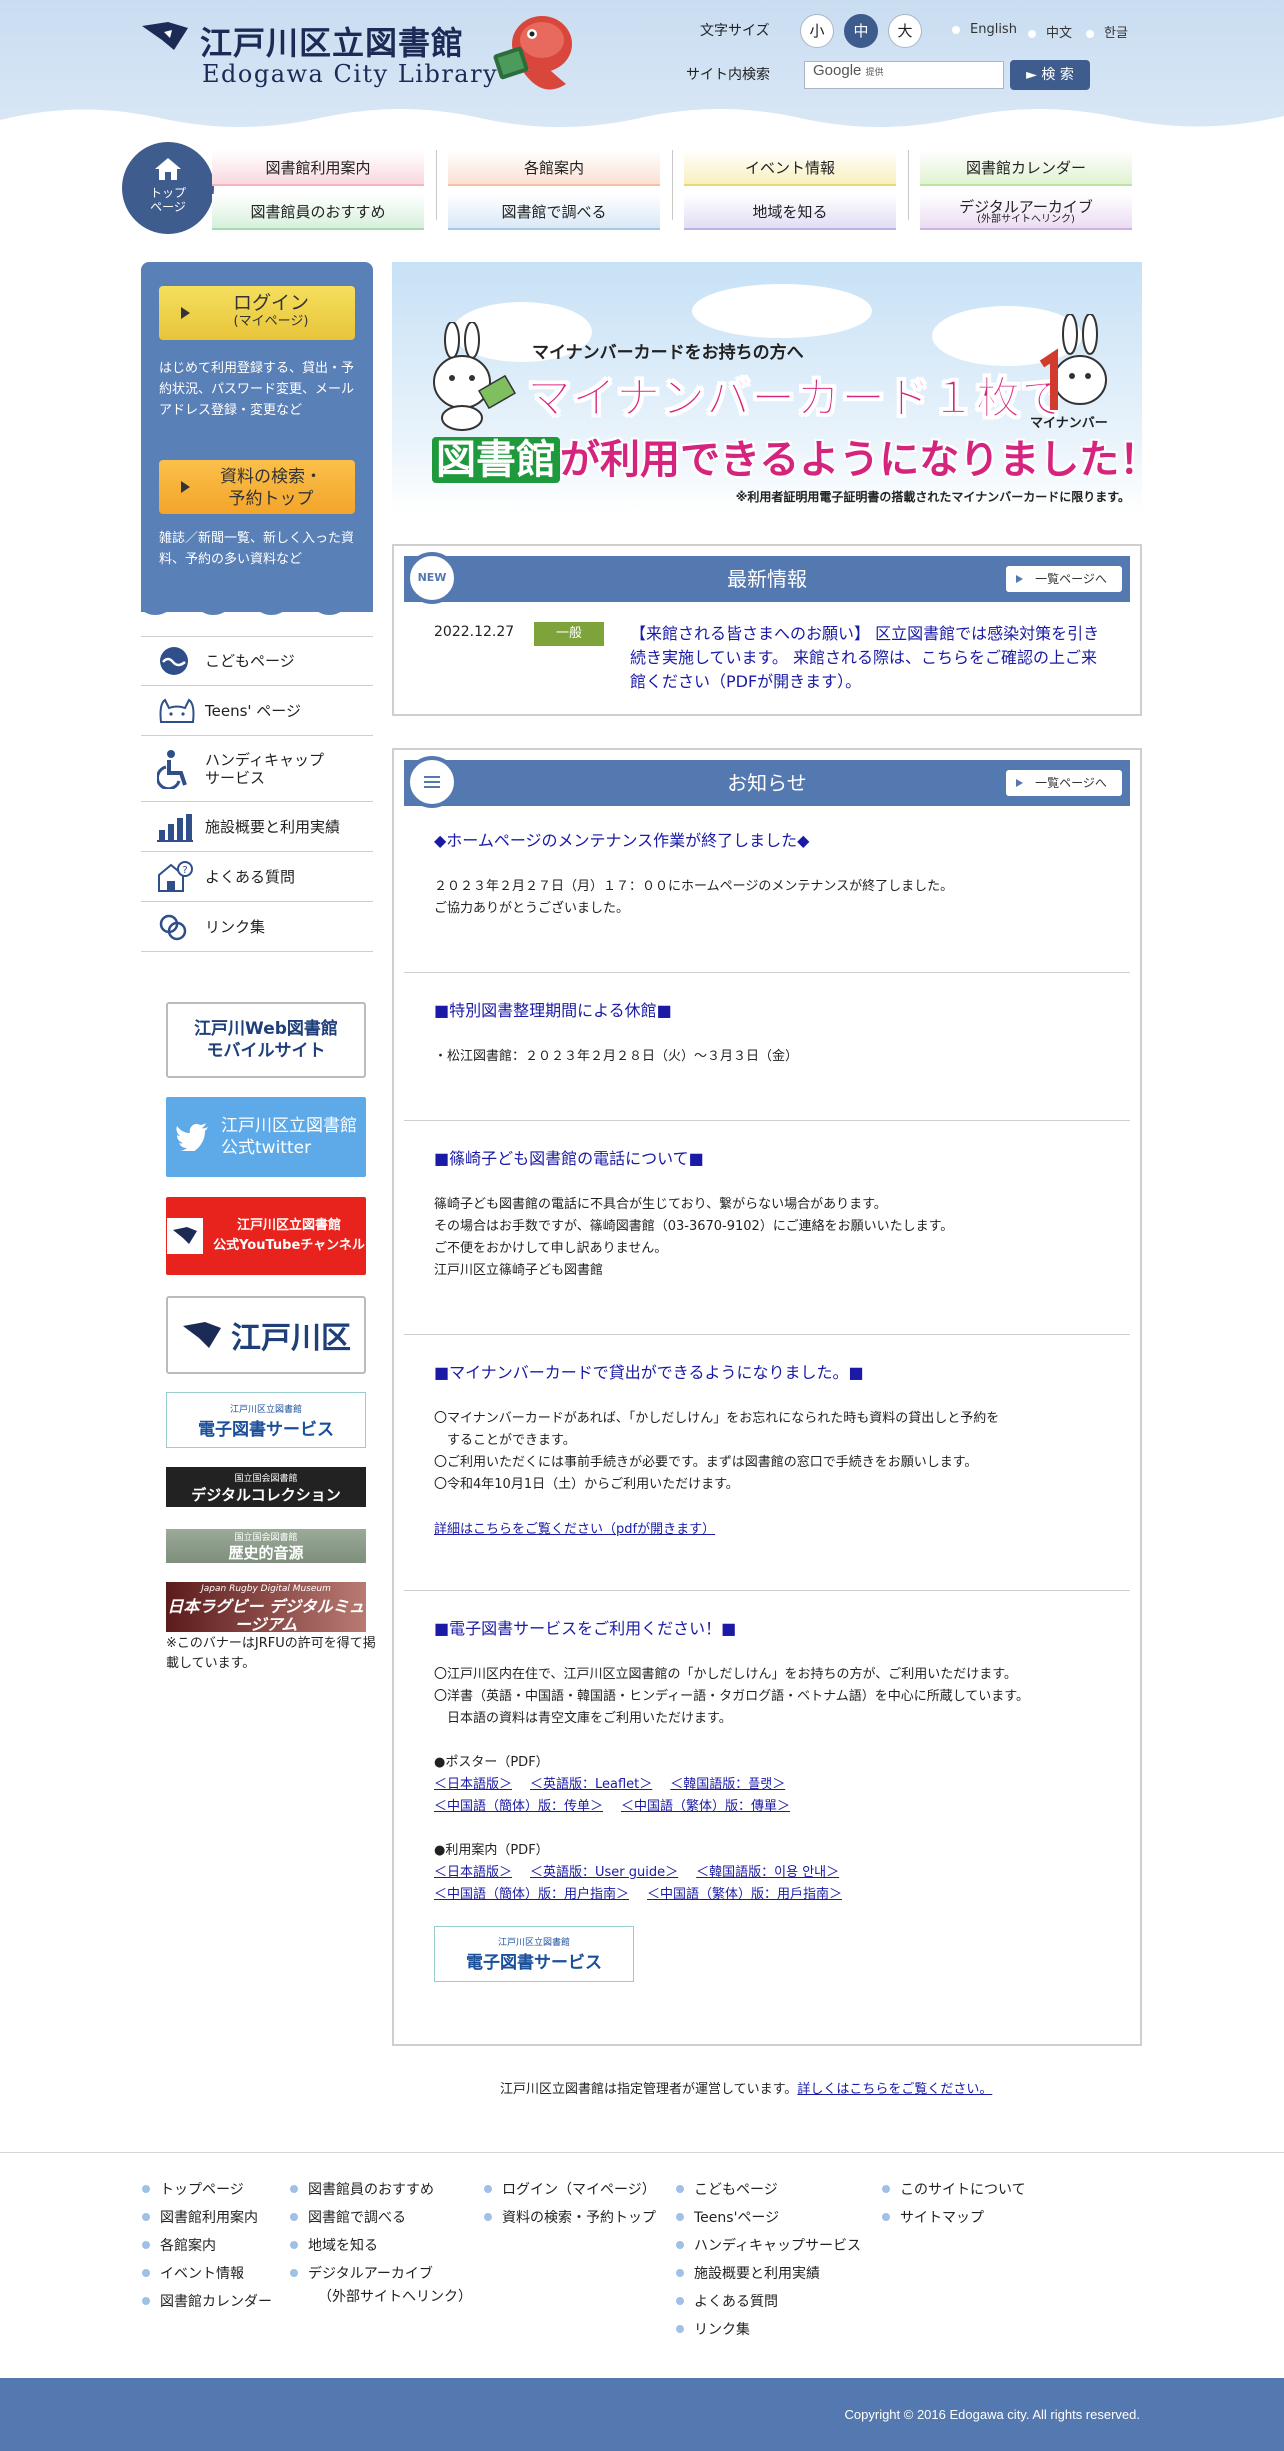  Describe the element at coordinates (768, 2302) in the screenshot. I see `footer-link: よくある質問` at that location.